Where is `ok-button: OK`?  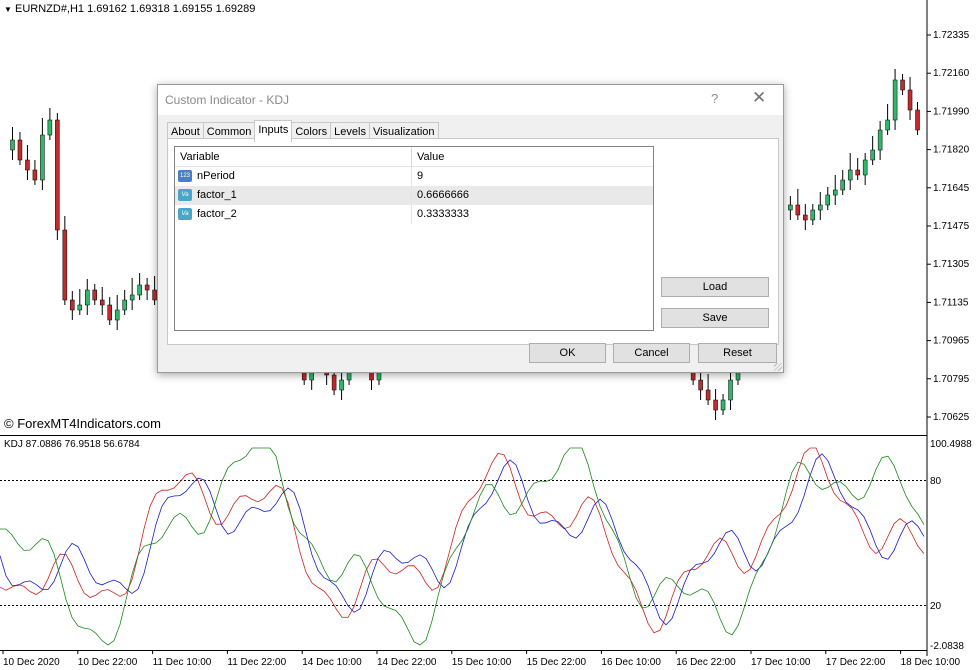
ok-button: OK is located at coordinates (567, 353).